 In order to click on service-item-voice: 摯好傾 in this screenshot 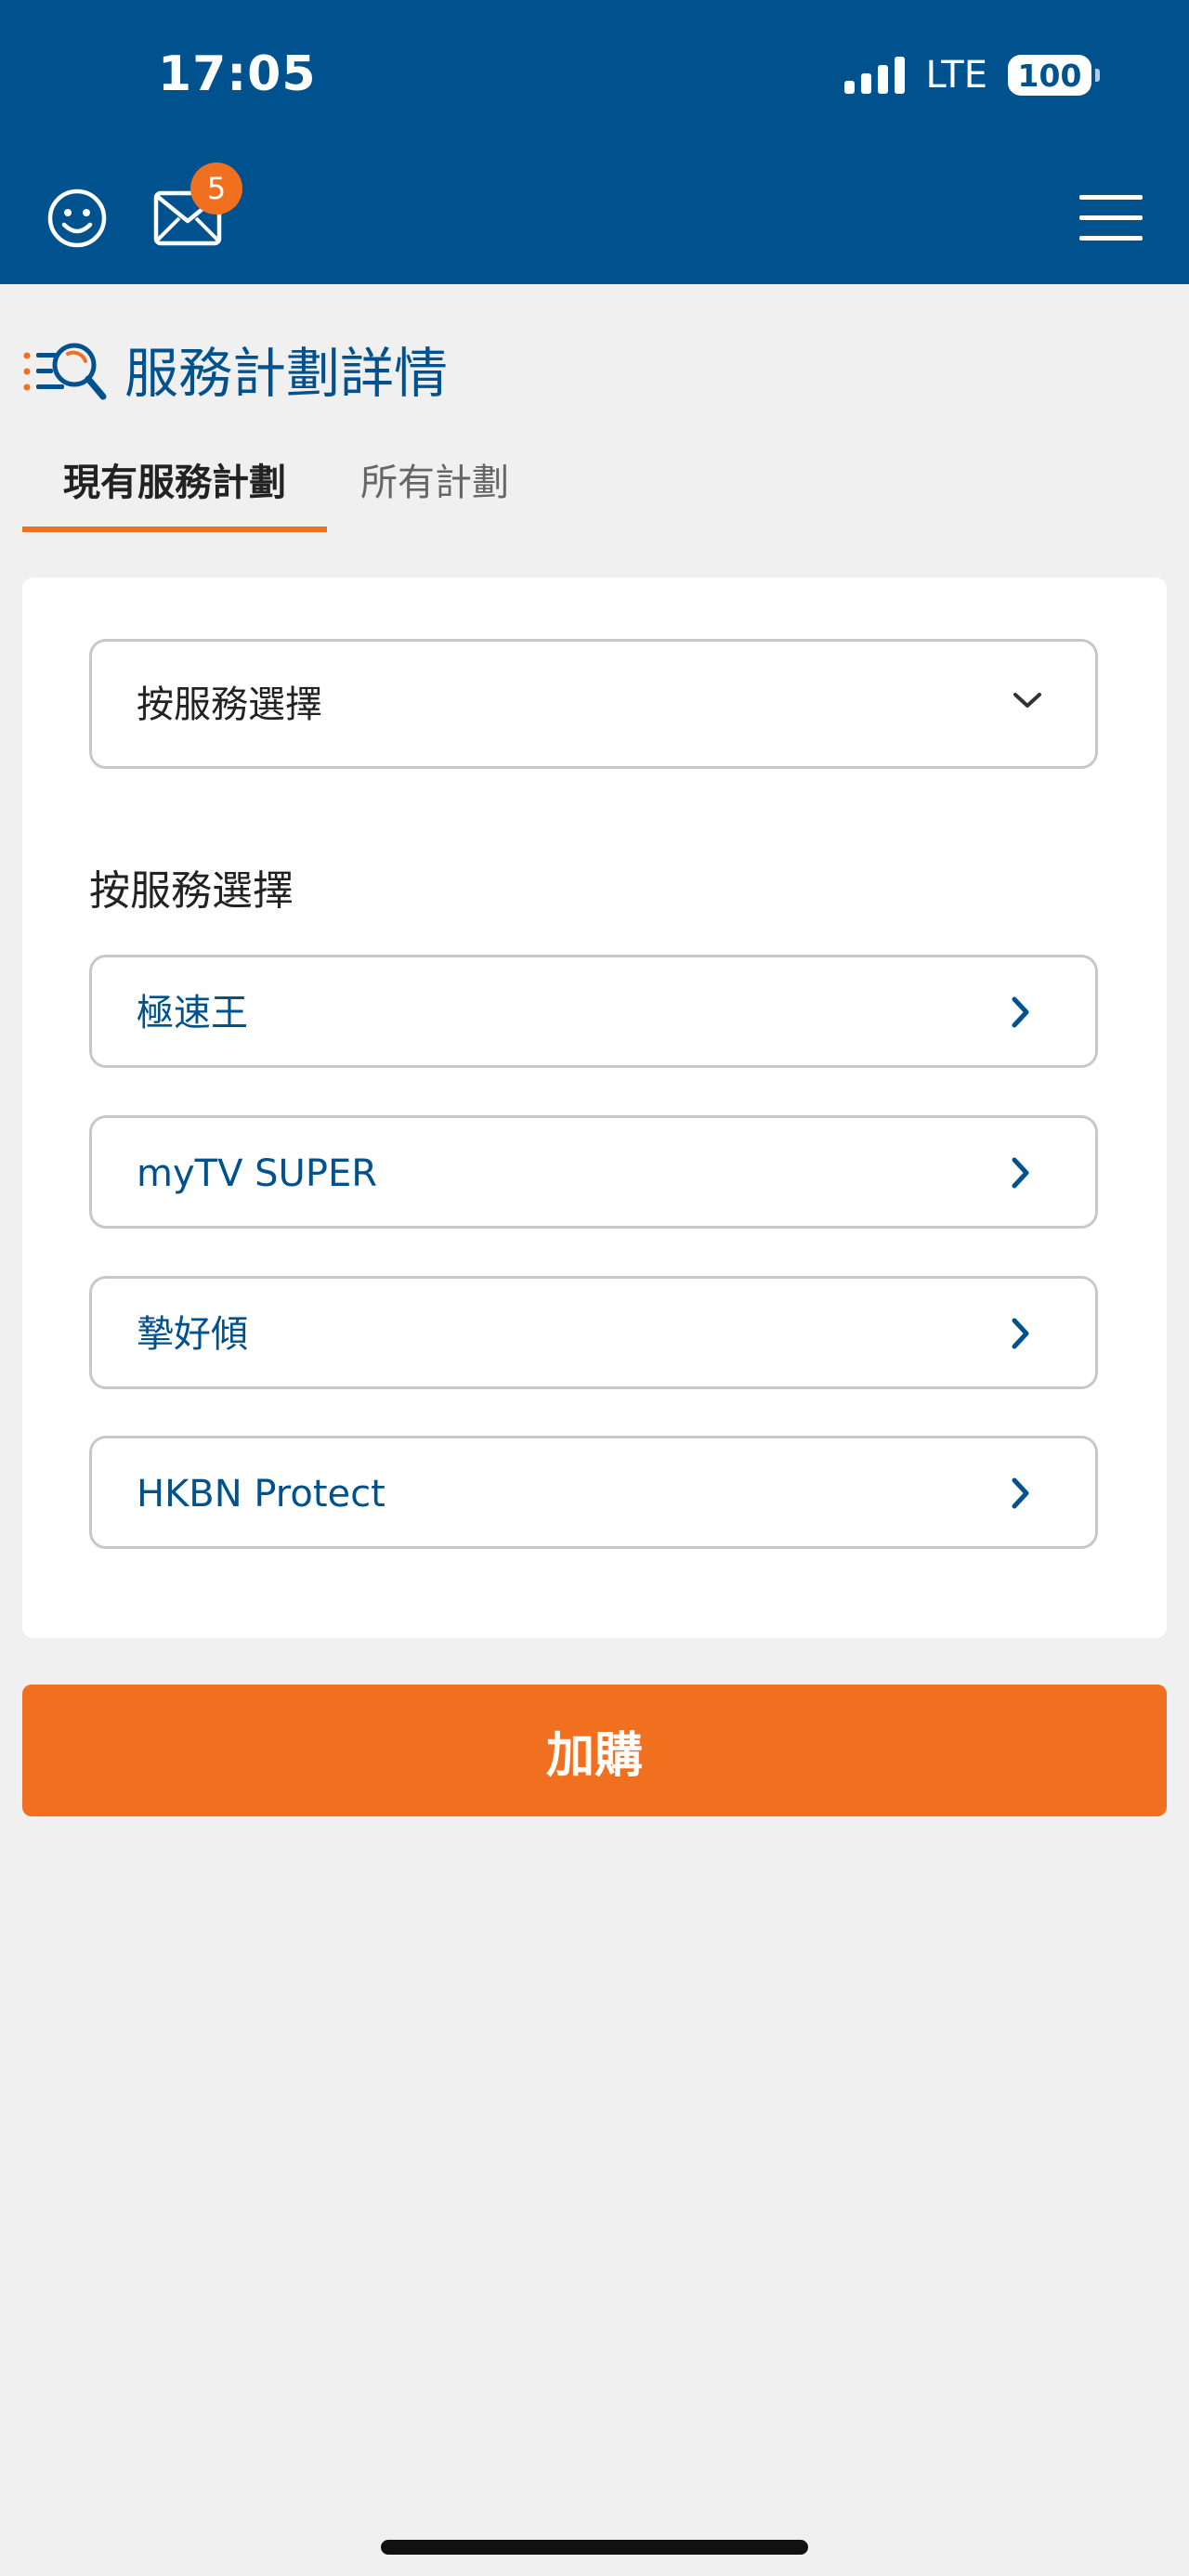, I will do `click(593, 1332)`.